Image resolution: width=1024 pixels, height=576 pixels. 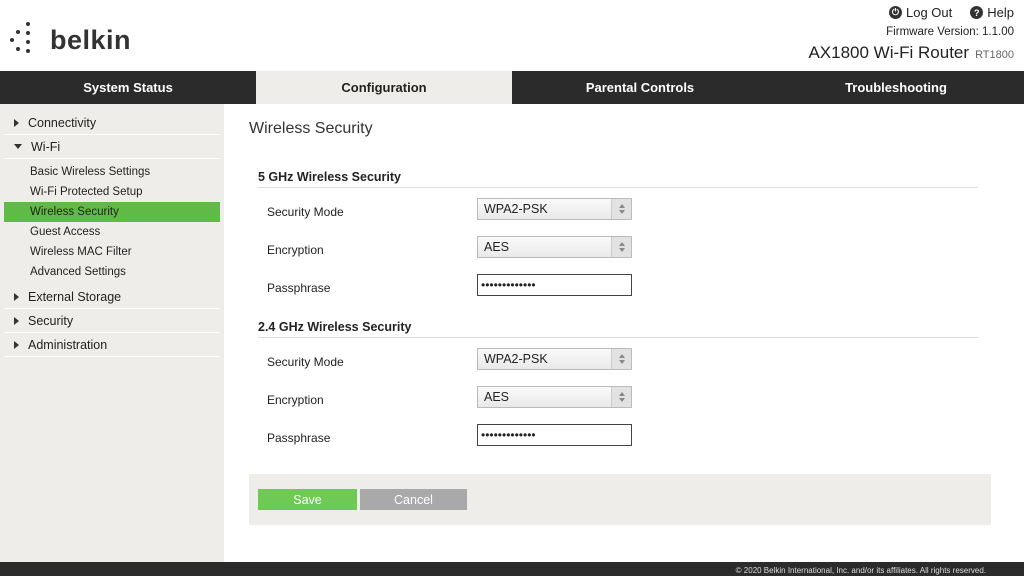 What do you see at coordinates (112, 272) in the screenshot?
I see `sidebar-item-advanced-settings: Advanced Settings` at bounding box center [112, 272].